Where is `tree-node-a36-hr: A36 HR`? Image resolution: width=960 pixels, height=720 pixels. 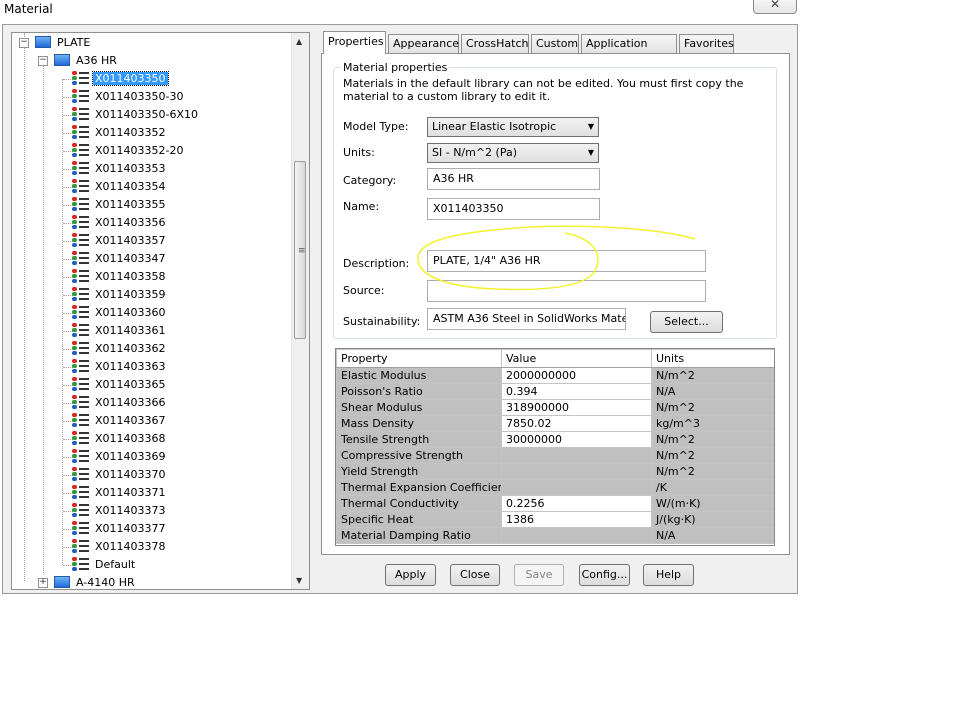
tree-node-a36-hr: A36 HR is located at coordinates (86, 61).